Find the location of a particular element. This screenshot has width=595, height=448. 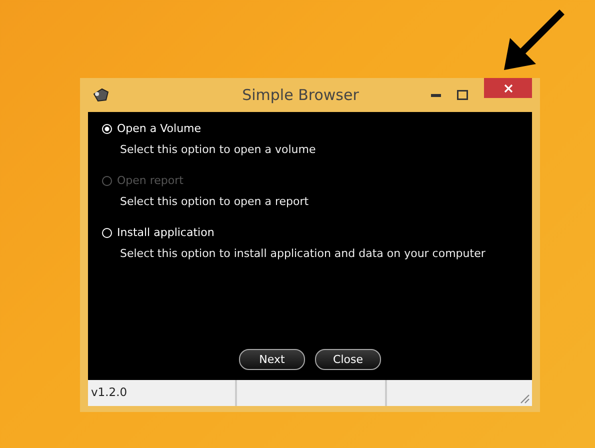

close-icon is located at coordinates (508, 88).